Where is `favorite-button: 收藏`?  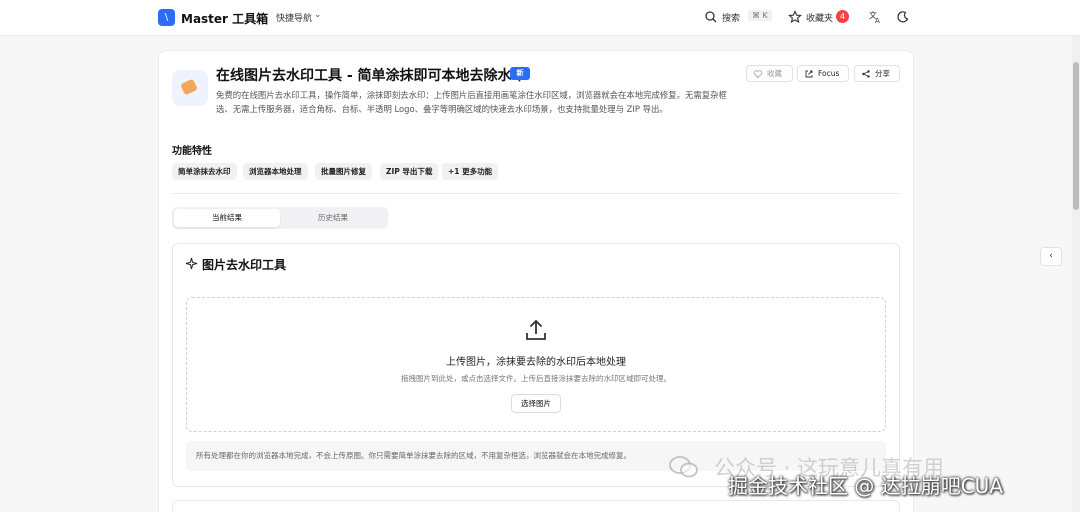
favorite-button: 收藏 is located at coordinates (769, 73).